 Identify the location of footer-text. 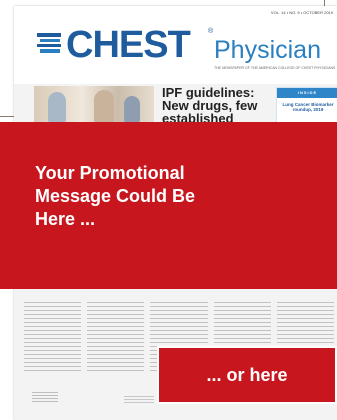
(139, 400).